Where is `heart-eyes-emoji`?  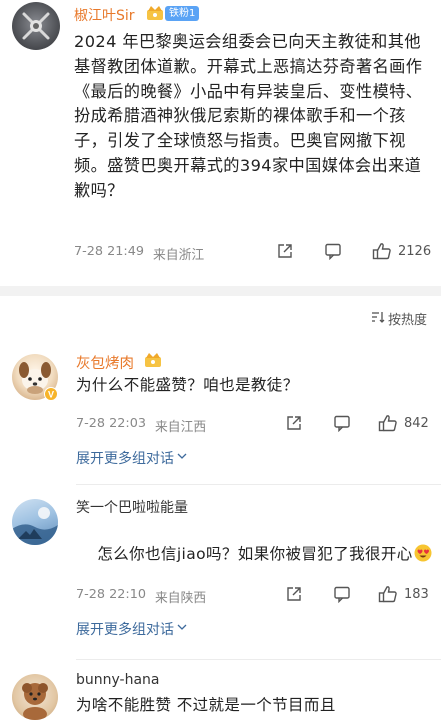
heart-eyes-emoji is located at coordinates (423, 557).